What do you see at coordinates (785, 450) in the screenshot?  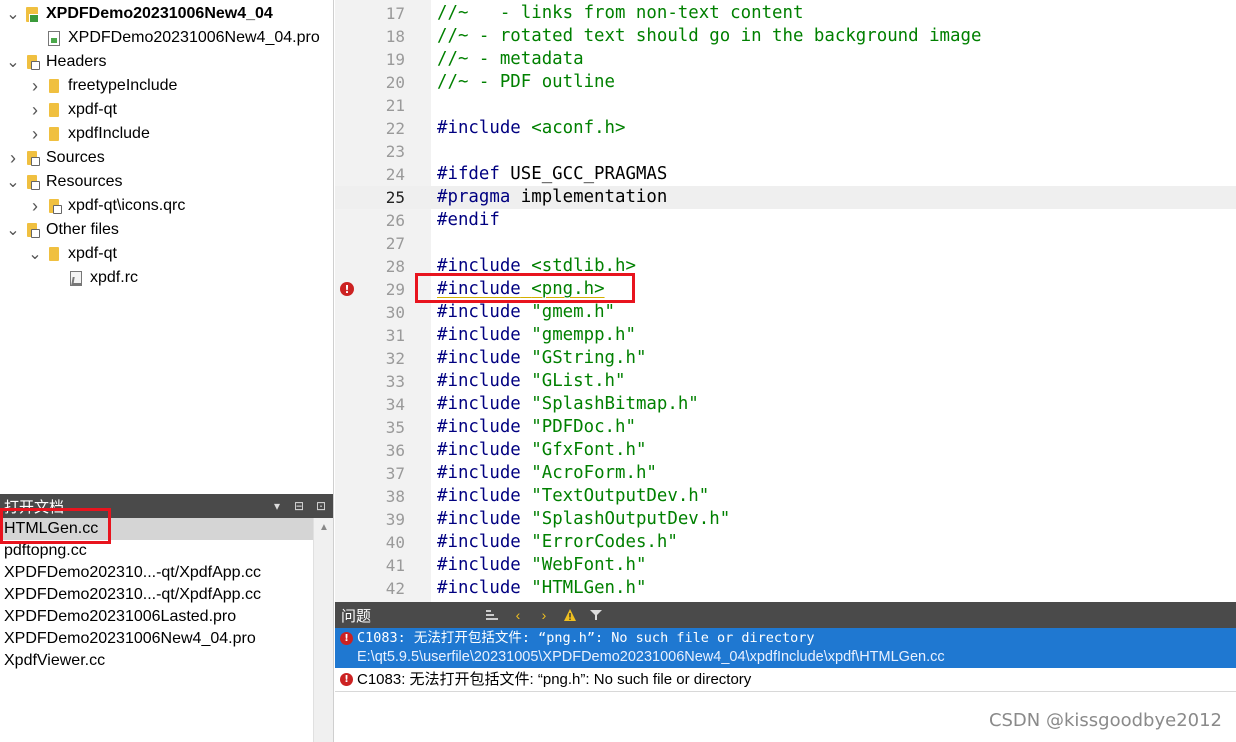 I see `code-line: 36 #include "GfxFont.h"` at bounding box center [785, 450].